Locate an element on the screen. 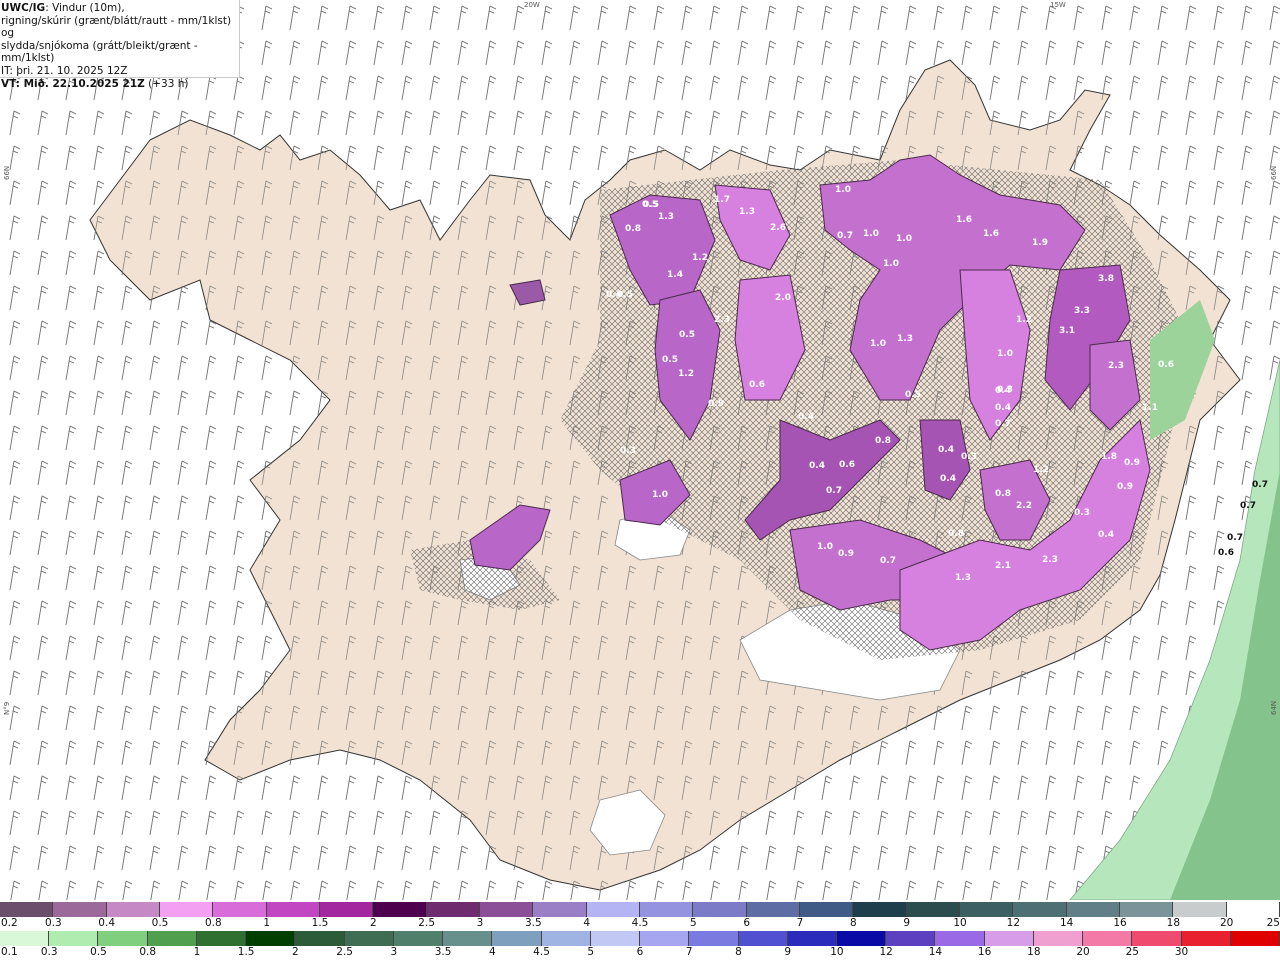  legend-tick-label: 25 is located at coordinates (1273, 923).